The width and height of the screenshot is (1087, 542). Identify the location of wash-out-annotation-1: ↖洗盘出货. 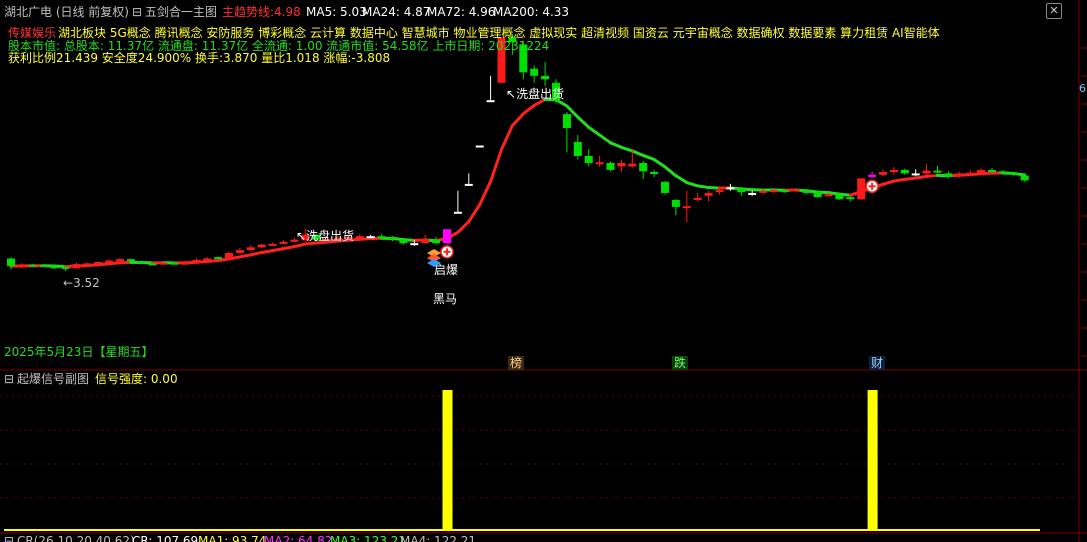
(325, 236).